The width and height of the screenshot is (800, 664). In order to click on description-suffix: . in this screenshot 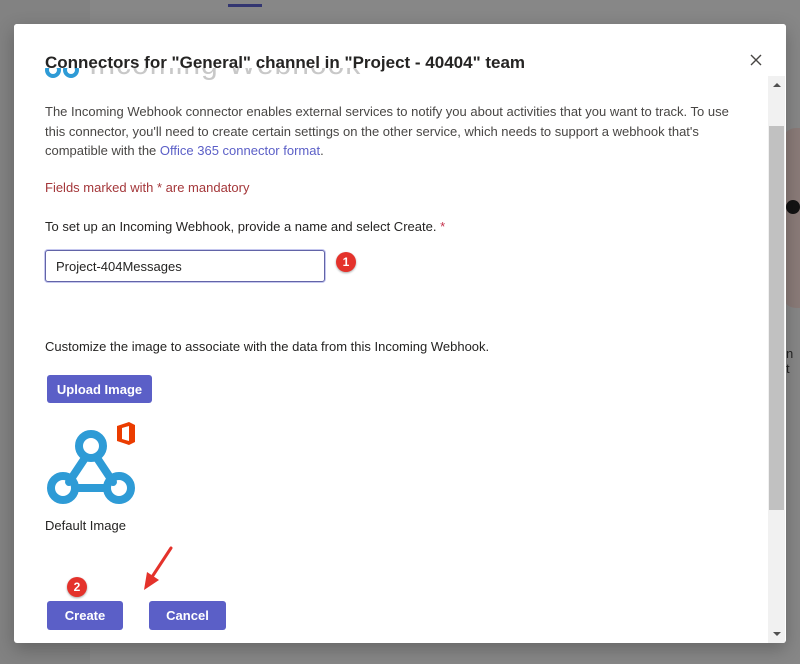, I will do `click(322, 150)`.